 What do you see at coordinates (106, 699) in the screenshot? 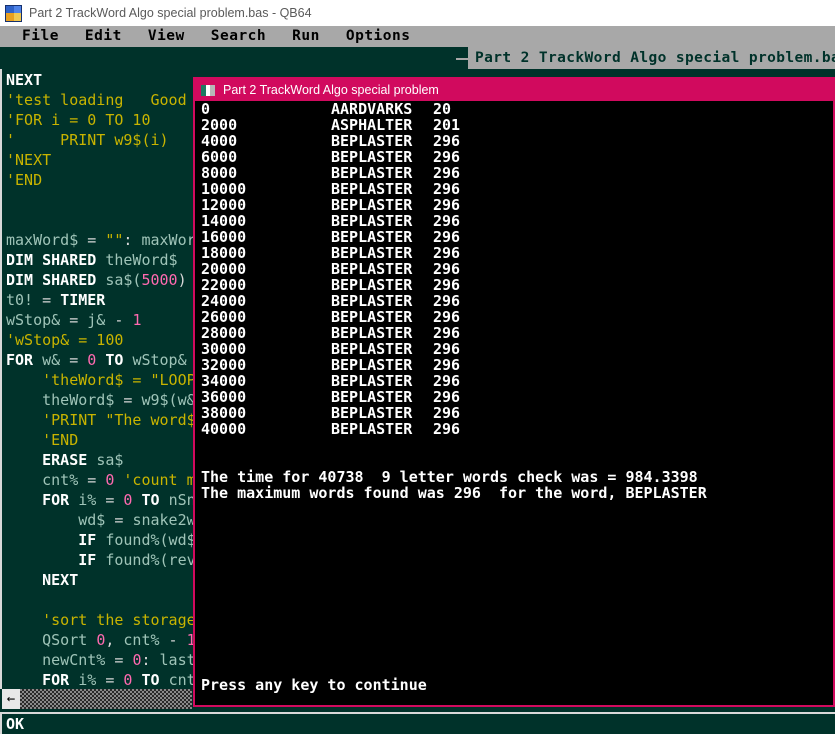
I see `scrollbar-track` at bounding box center [106, 699].